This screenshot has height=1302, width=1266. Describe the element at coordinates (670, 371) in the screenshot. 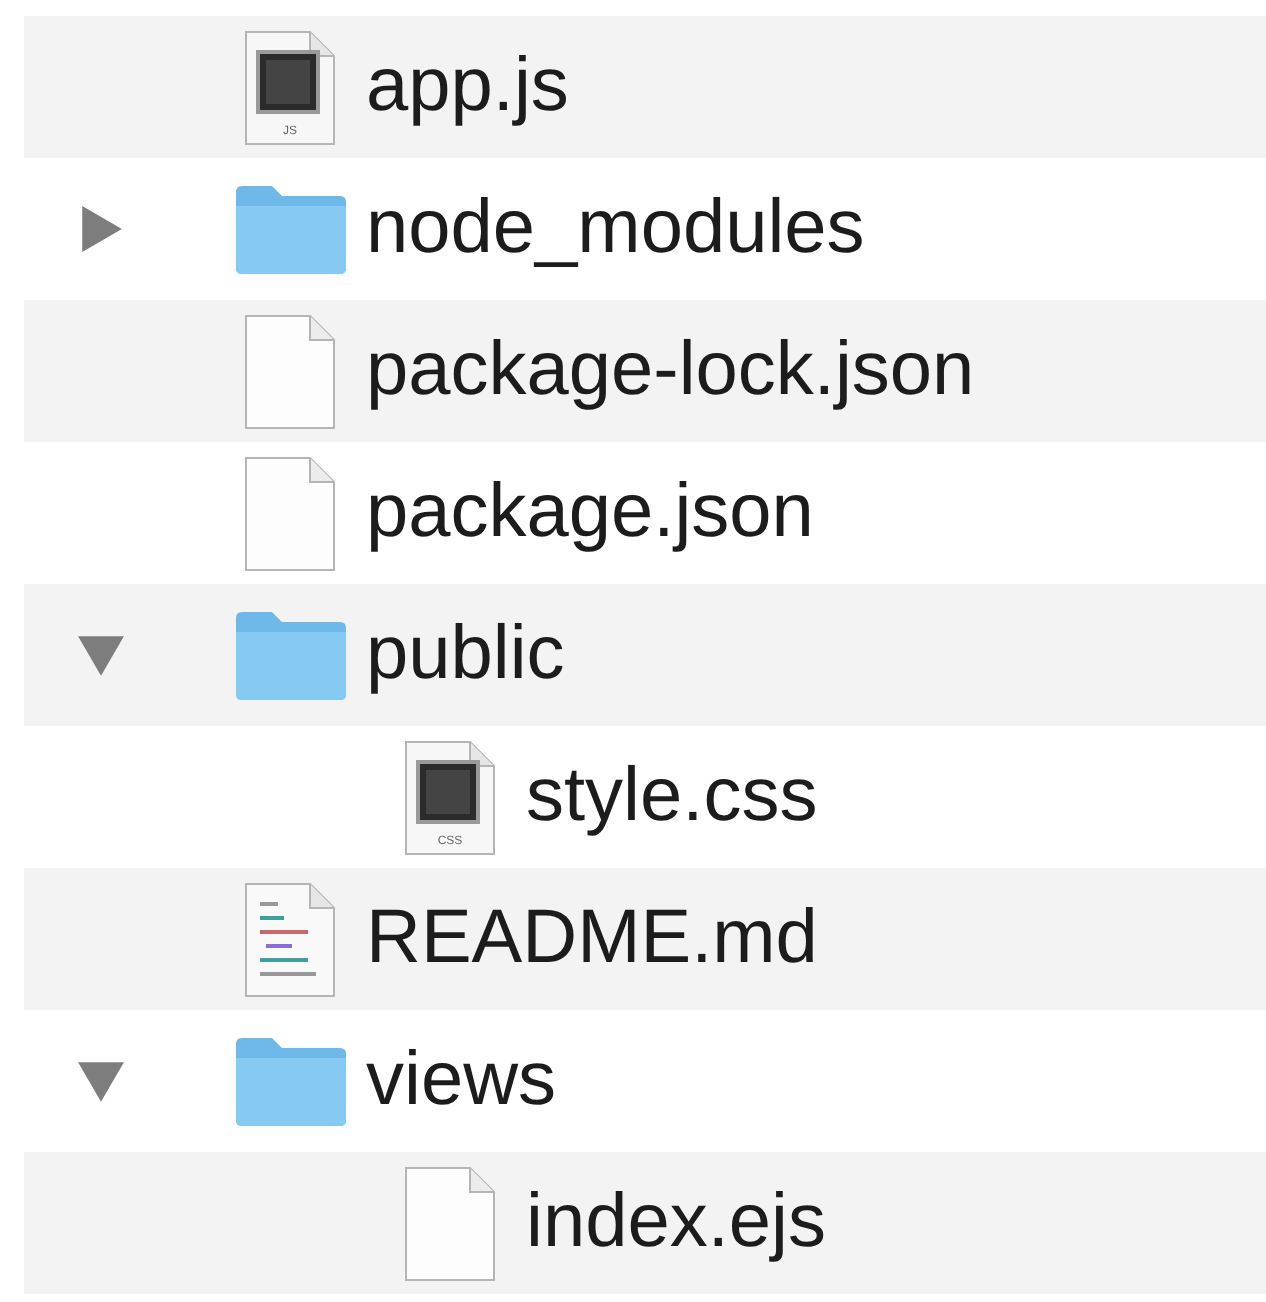

I see `file-name: package-lock.json` at that location.